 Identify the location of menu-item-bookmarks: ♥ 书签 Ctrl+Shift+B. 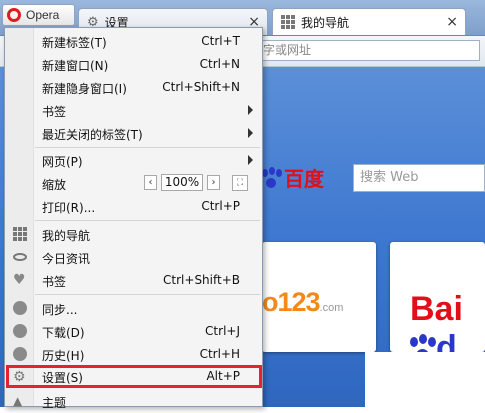
(134, 280).